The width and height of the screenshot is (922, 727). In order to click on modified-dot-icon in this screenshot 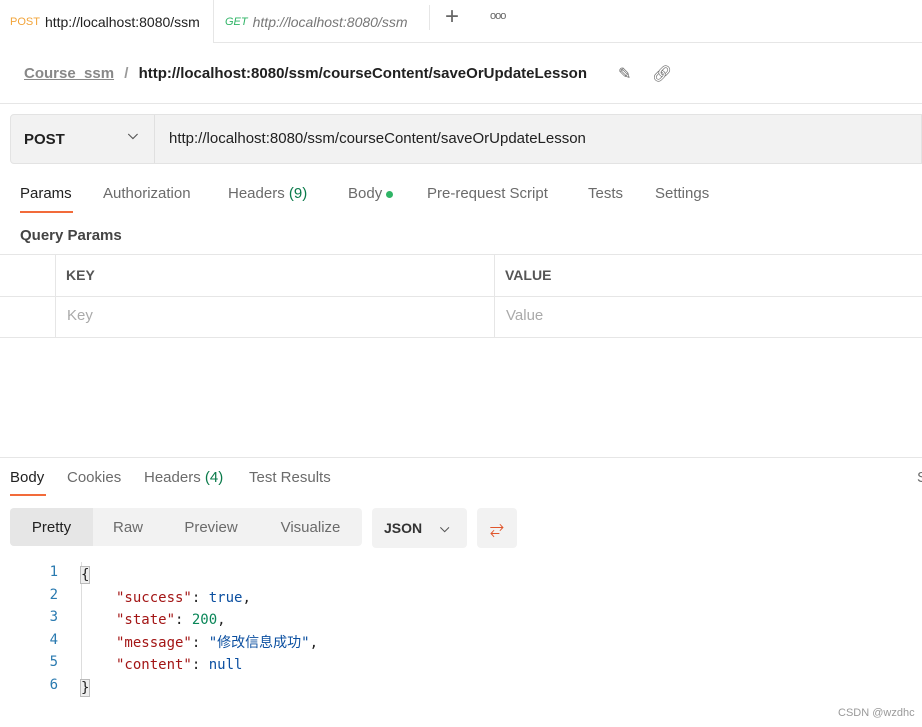, I will do `click(390, 194)`.